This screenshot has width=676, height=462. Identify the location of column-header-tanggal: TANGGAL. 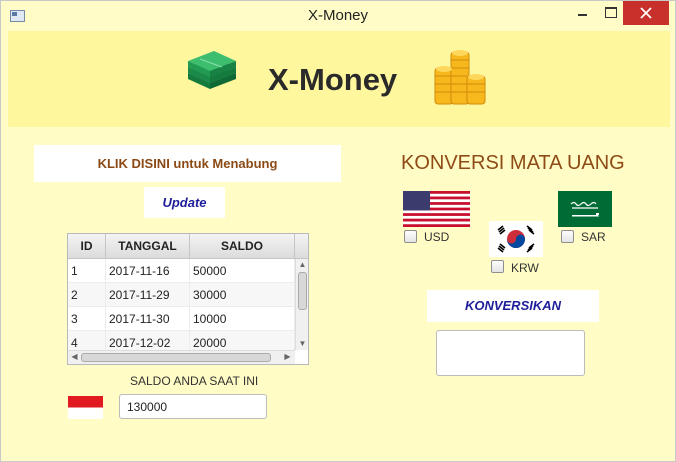
(148, 246).